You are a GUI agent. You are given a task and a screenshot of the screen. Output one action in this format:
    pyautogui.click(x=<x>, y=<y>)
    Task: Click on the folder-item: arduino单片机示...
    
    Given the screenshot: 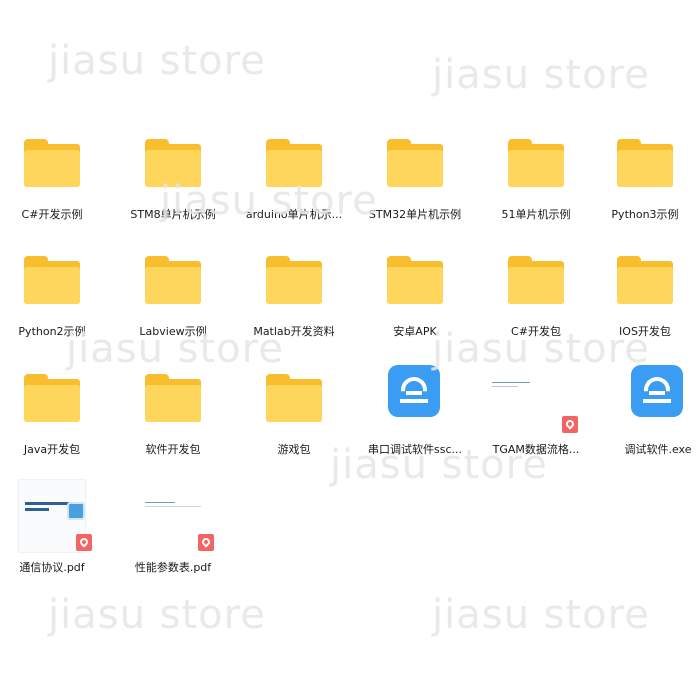 What is the action you would take?
    pyautogui.click(x=294, y=177)
    